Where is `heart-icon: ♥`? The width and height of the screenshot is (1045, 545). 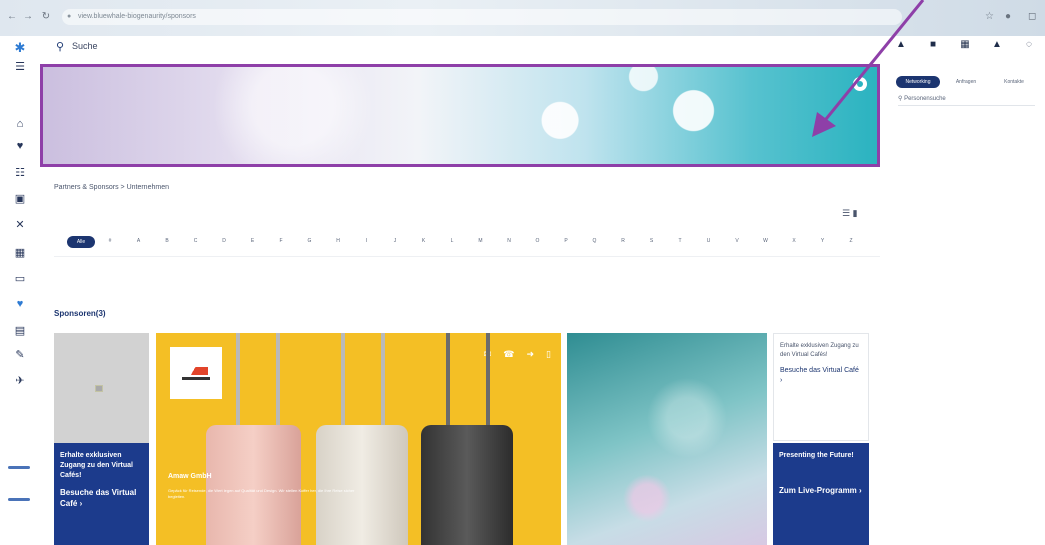
heart-icon: ♥ is located at coordinates (20, 146).